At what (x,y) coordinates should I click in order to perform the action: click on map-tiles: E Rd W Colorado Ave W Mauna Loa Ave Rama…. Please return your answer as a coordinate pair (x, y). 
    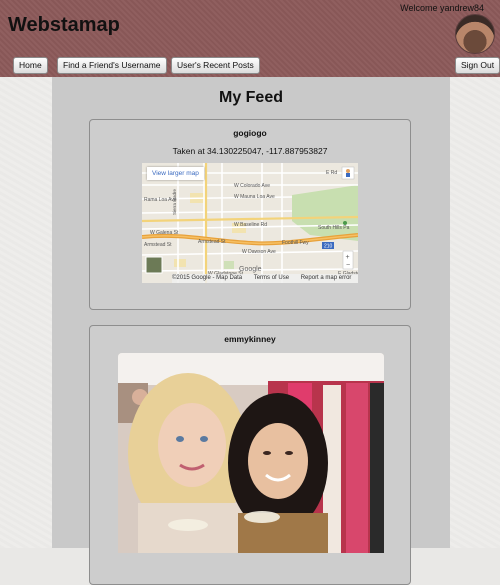
    Looking at the image, I should click on (250, 223).